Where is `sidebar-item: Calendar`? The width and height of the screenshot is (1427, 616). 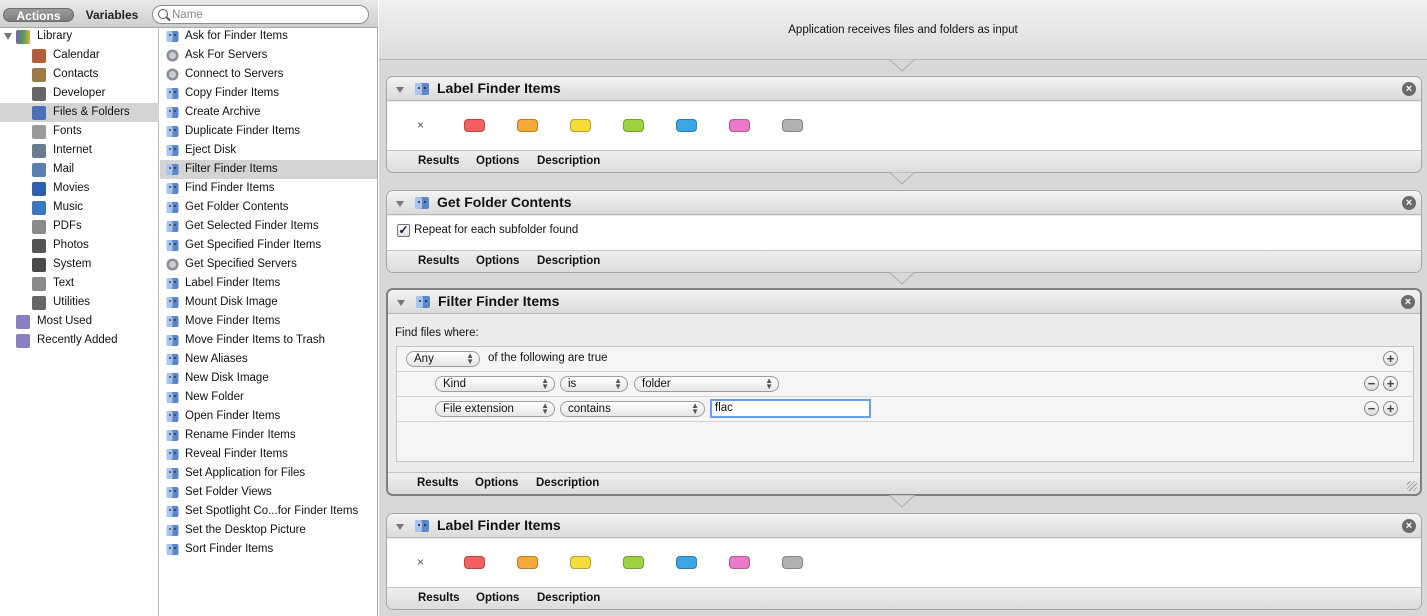
sidebar-item: Calendar is located at coordinates (79, 55).